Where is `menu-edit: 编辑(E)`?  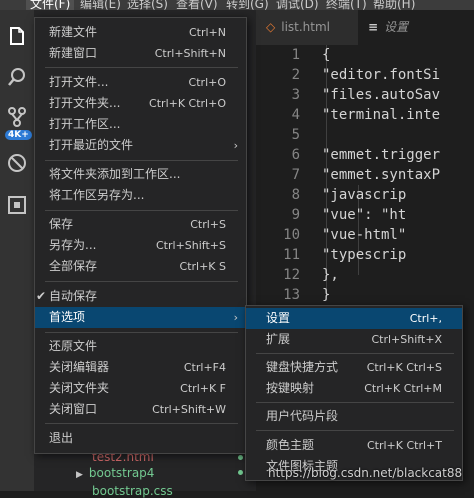 menu-edit: 编辑(E) is located at coordinates (100, 5).